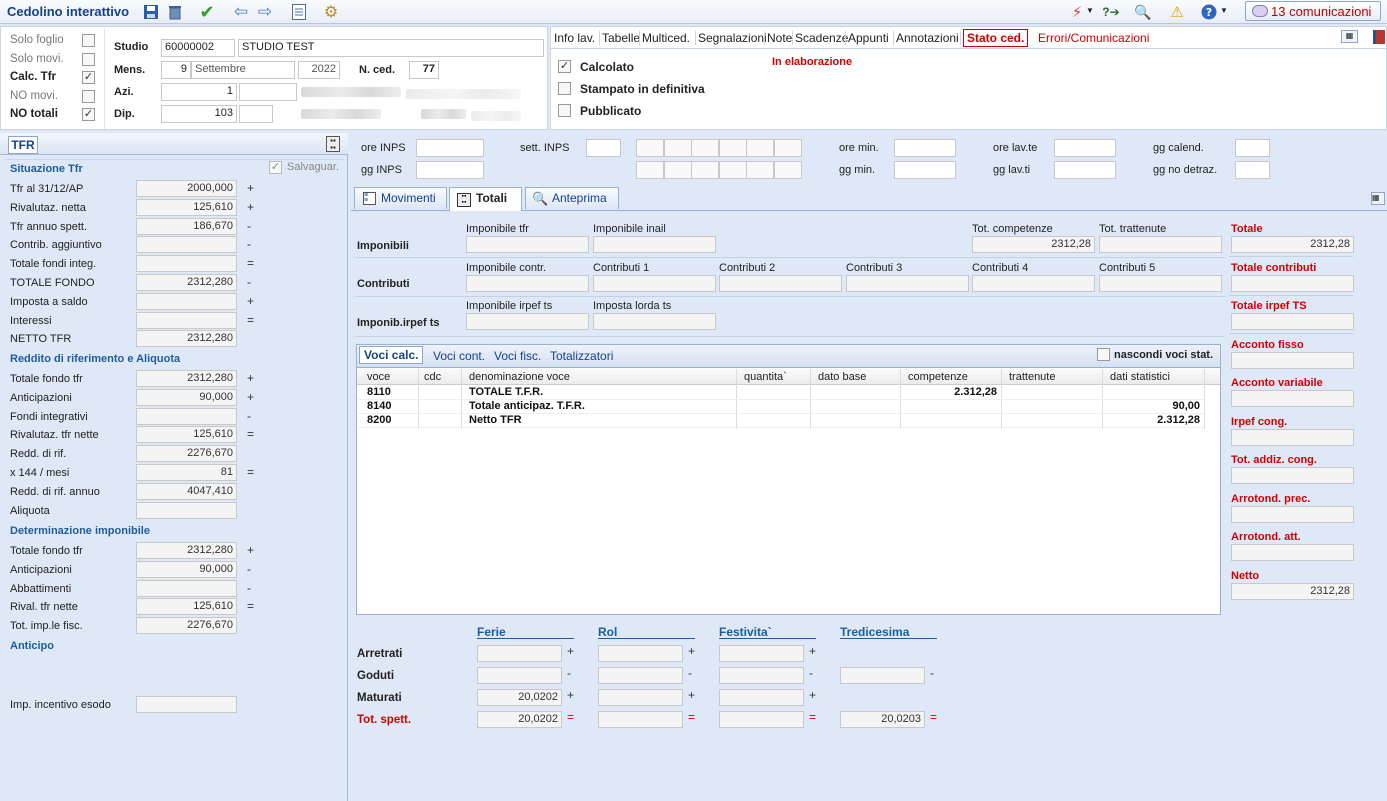 Image resolution: width=1387 pixels, height=801 pixels. What do you see at coordinates (459, 356) in the screenshot?
I see `voci-tab: Voci cont.` at bounding box center [459, 356].